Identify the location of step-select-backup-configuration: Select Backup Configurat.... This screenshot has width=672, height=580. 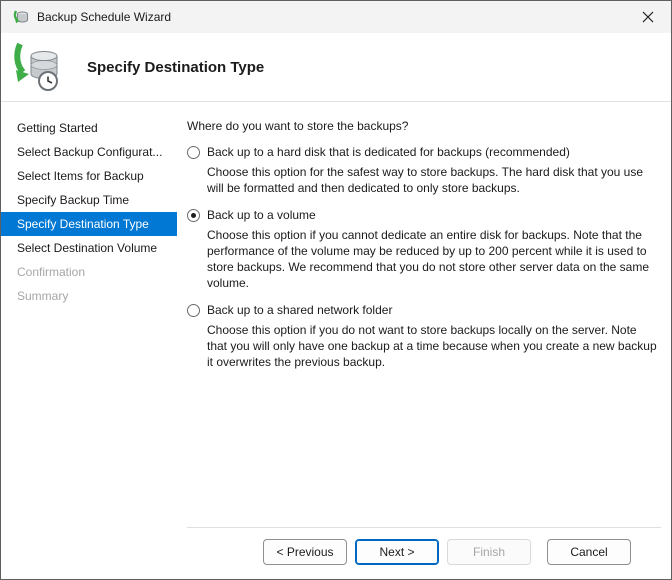
(90, 152).